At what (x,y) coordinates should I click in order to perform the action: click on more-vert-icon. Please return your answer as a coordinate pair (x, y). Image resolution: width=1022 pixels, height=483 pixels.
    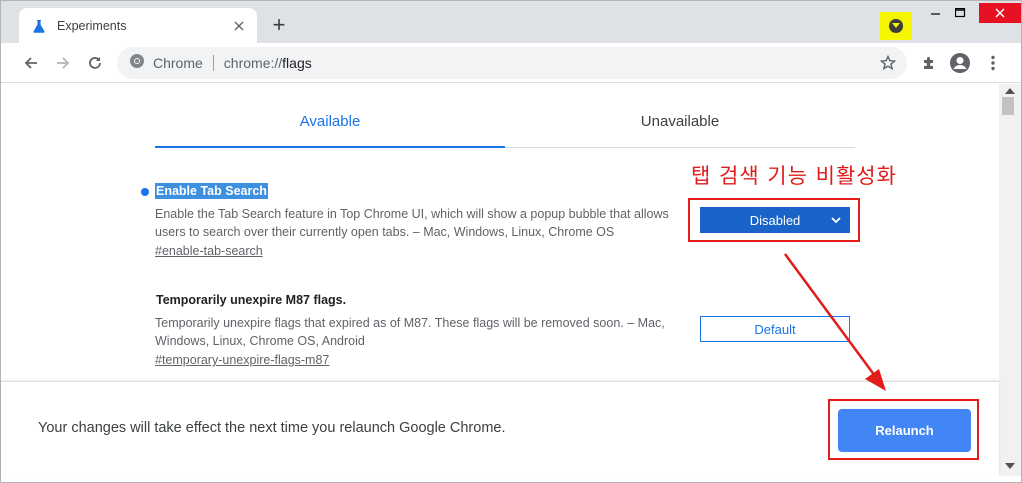
    Looking at the image, I should click on (993, 63).